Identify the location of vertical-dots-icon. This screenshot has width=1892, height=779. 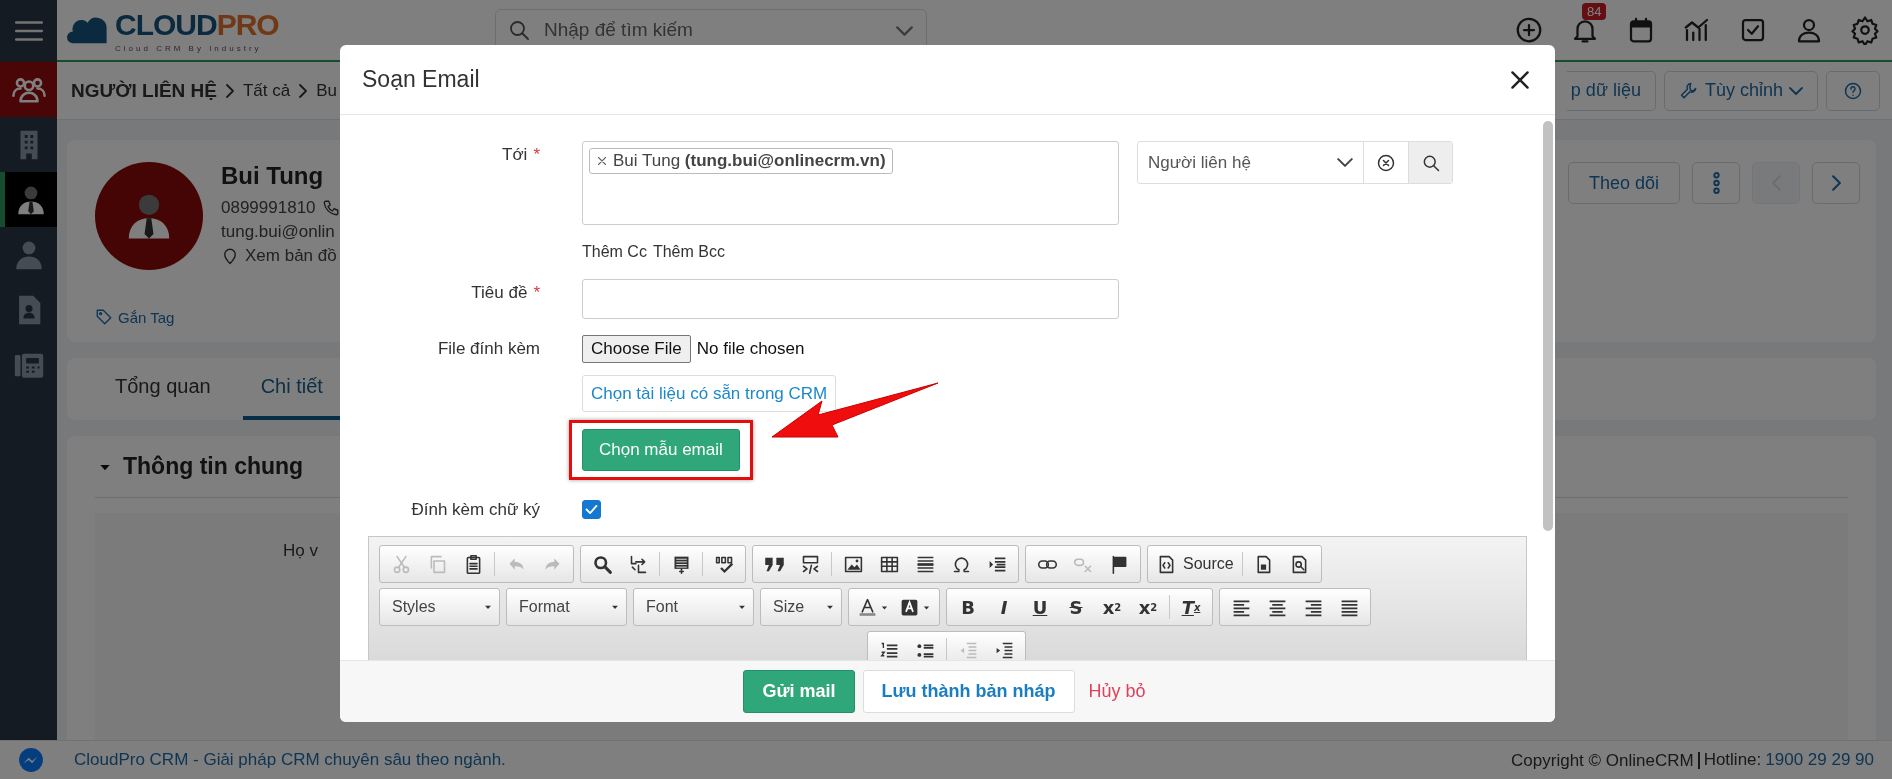
(1716, 183).